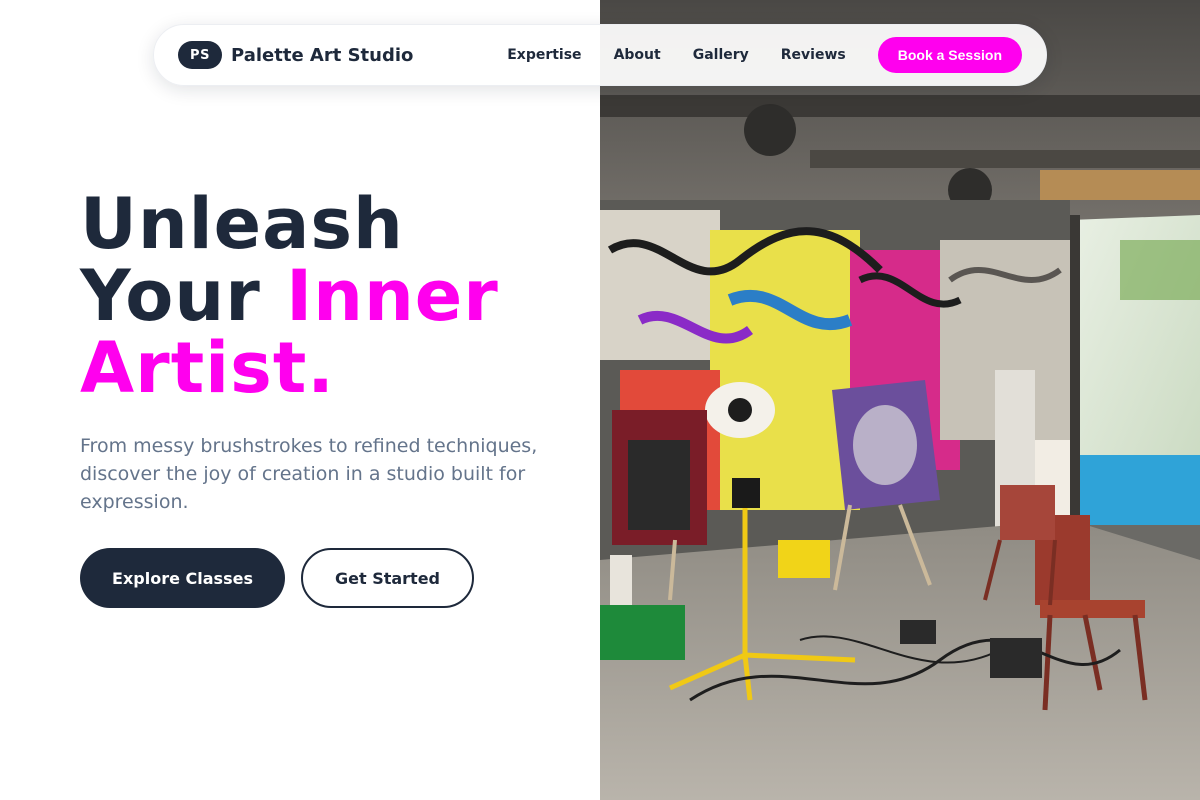 The width and height of the screenshot is (1200, 800). Describe the element at coordinates (322, 55) in the screenshot. I see `brand-name: Palette Art Studio` at that location.